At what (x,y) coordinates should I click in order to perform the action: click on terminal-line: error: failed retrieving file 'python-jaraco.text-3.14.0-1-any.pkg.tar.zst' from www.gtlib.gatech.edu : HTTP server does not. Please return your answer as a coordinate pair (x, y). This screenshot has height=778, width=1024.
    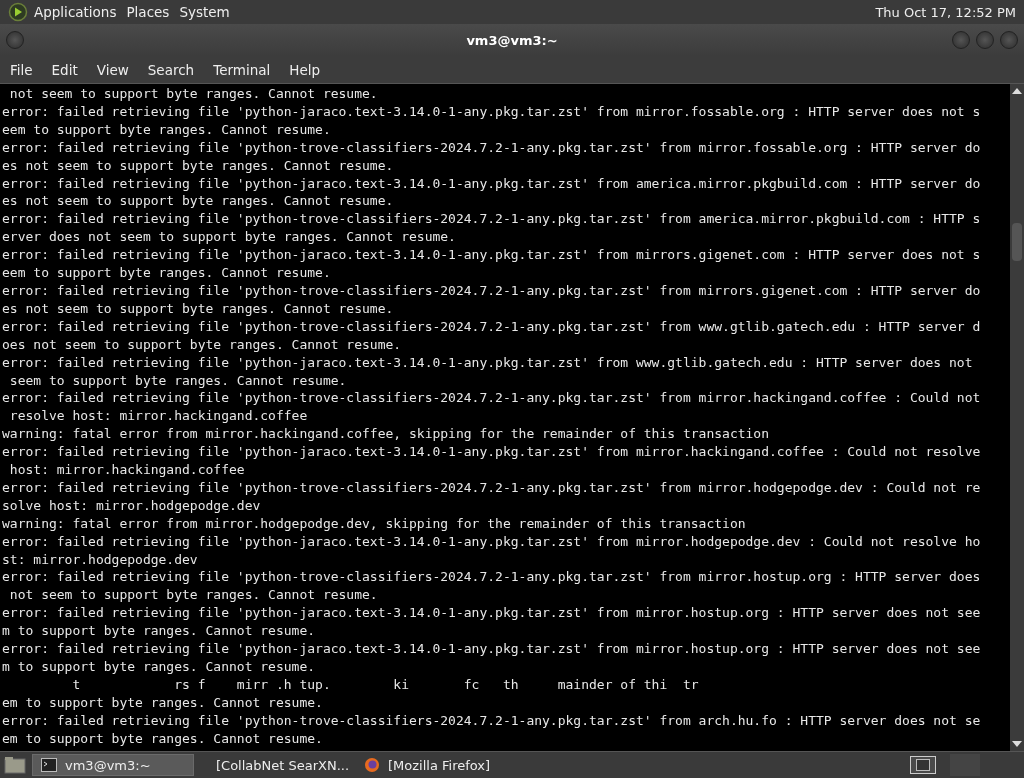
    Looking at the image, I should click on (487, 362).